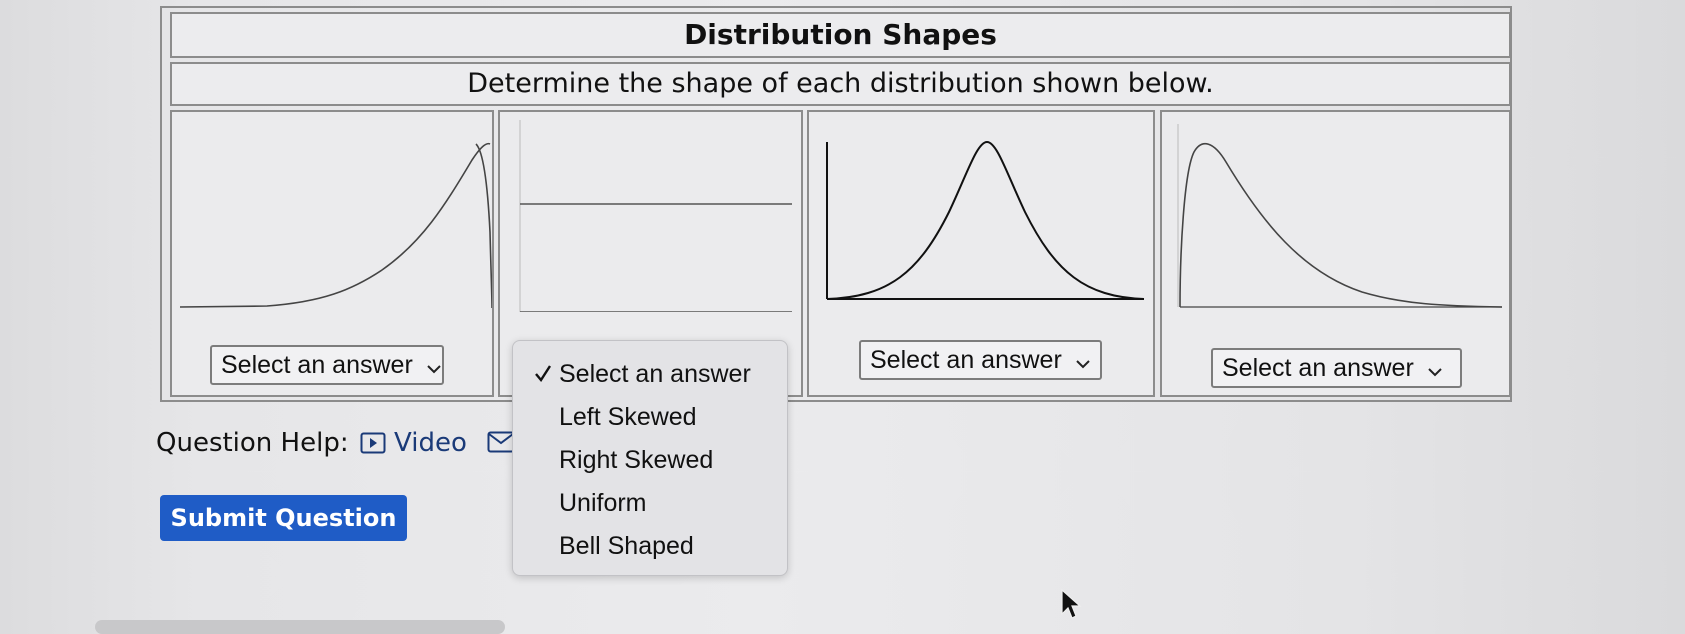 The image size is (1685, 634). Describe the element at coordinates (1318, 368) in the screenshot. I see `graph-4-select-value: Select an answer` at that location.